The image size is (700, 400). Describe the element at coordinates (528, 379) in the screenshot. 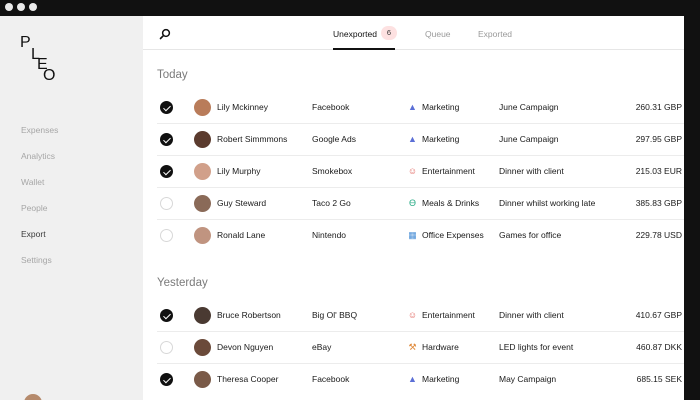

I see `expense-note: May Campaign` at that location.